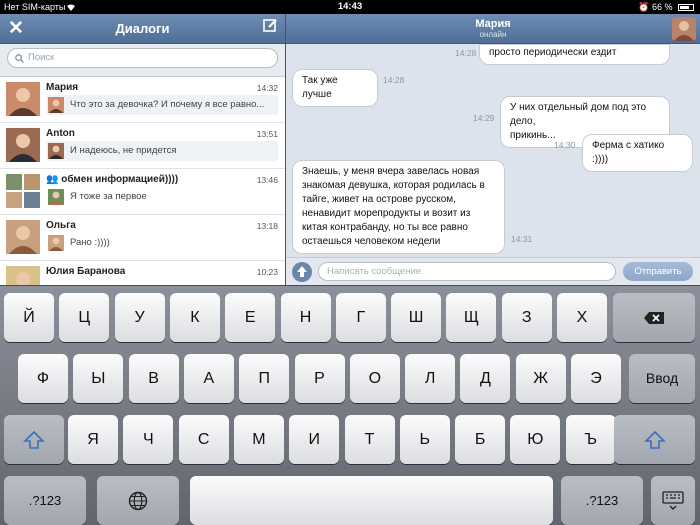  What do you see at coordinates (374, 378) in the screenshot?
I see `key-letter: О` at bounding box center [374, 378].